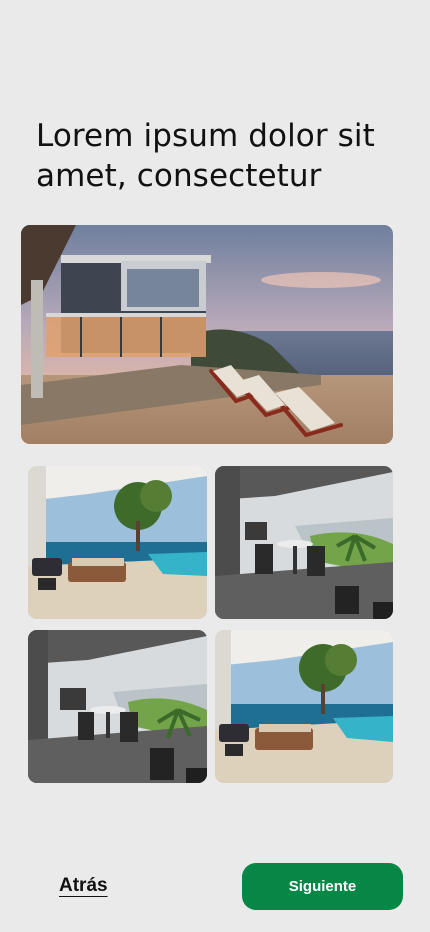 This screenshot has width=430, height=932. I want to click on balcony-grill-image, so click(117, 706).